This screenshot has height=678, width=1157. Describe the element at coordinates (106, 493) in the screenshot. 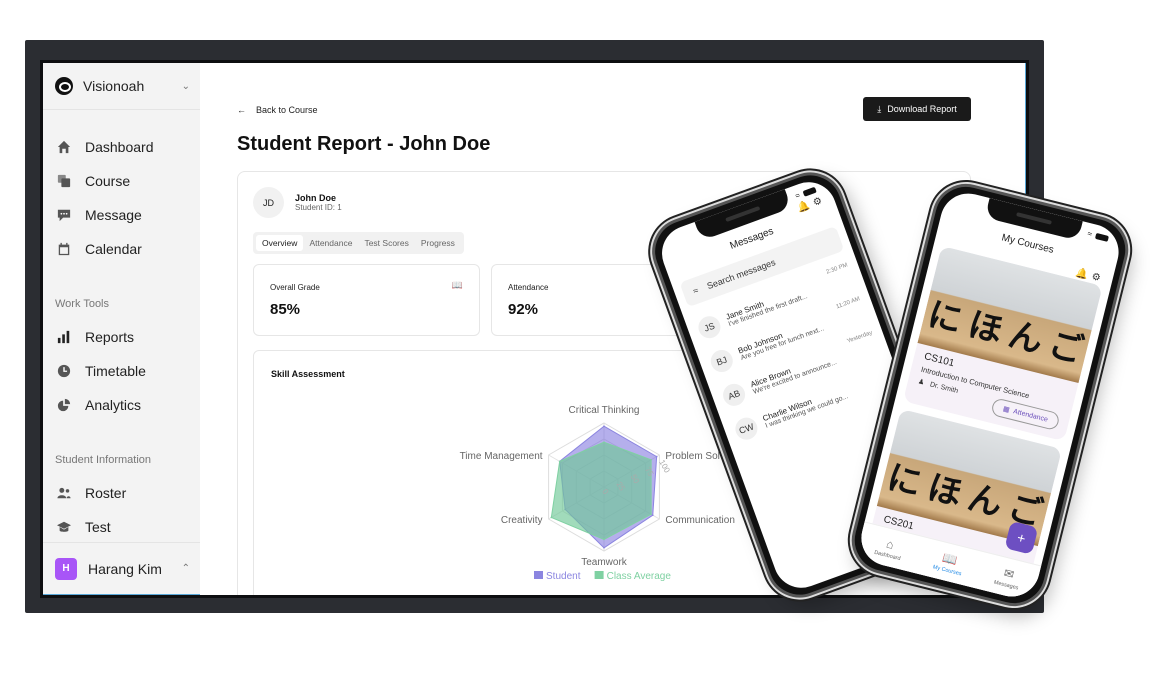

I see `sidebar-item-label: Roster` at that location.